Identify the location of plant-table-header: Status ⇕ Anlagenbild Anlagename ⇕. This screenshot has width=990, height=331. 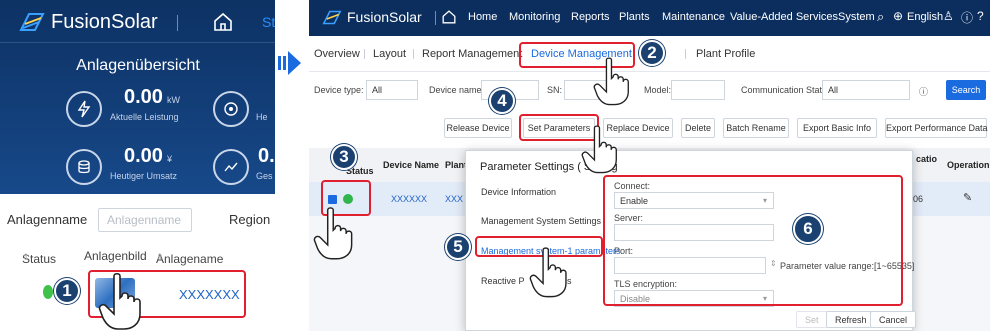
(123, 257).